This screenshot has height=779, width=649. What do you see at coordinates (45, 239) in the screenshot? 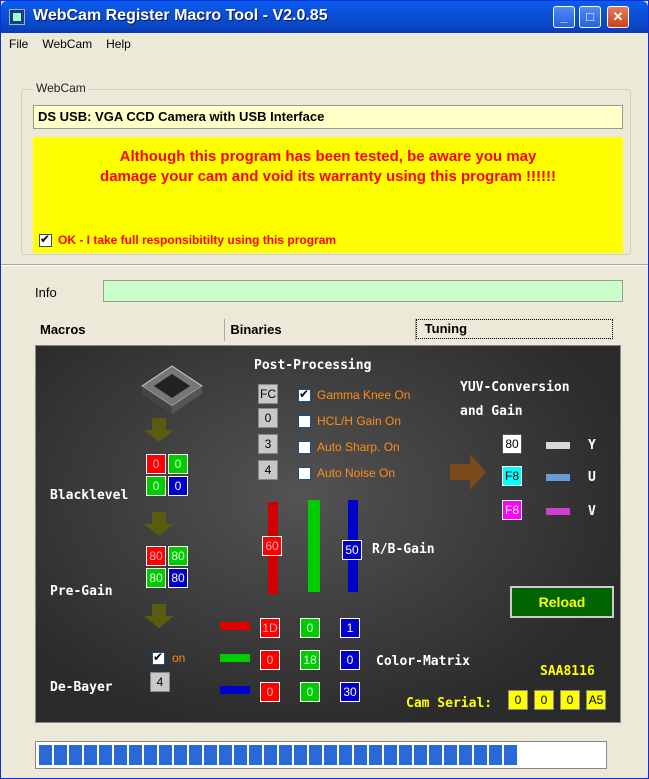
I see `responsibility-checkbox` at bounding box center [45, 239].